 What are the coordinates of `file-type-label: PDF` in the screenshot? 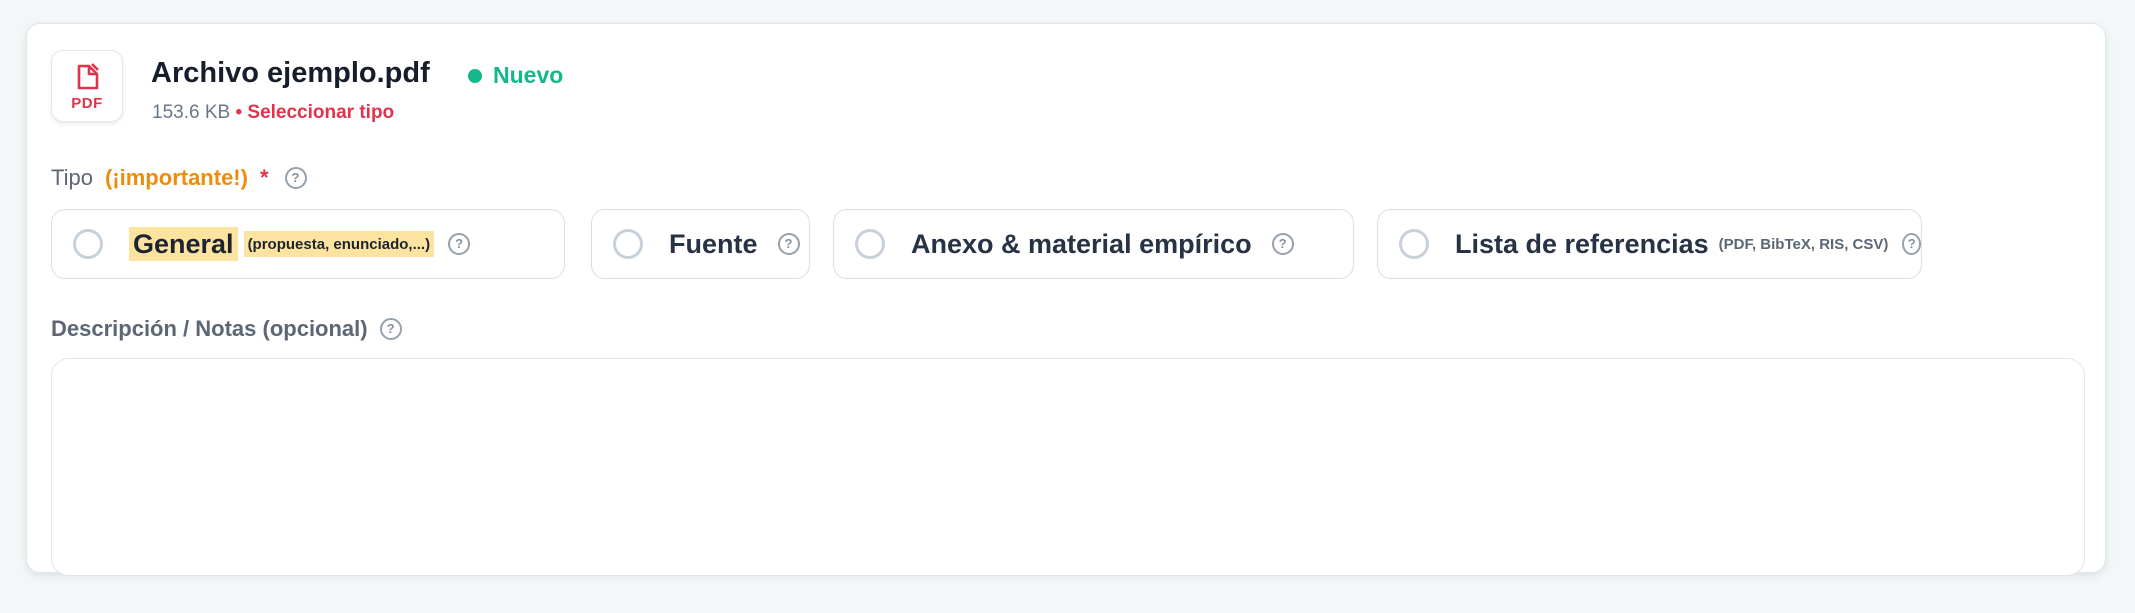 It's located at (87, 103).